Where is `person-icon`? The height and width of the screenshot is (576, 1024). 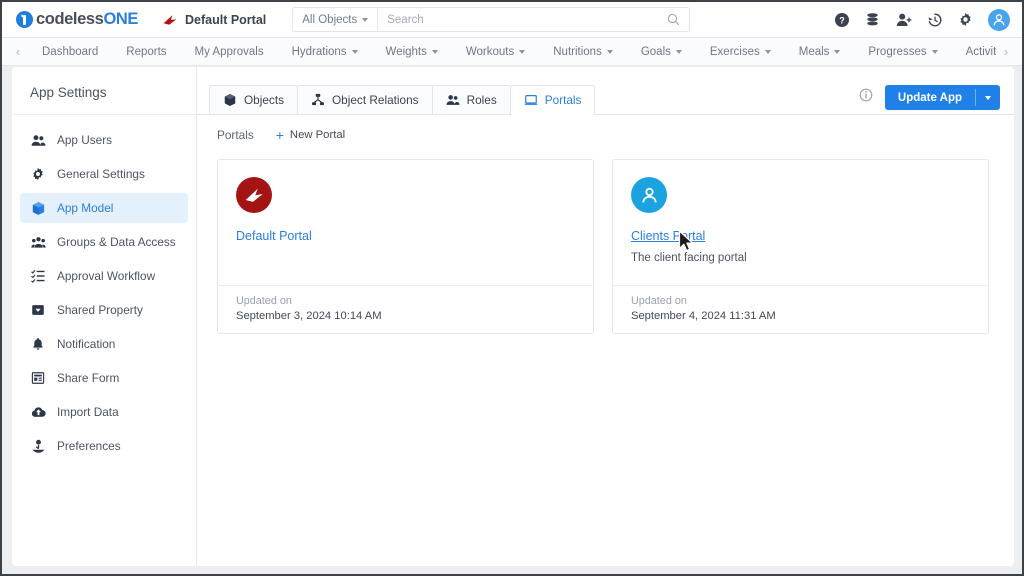 person-icon is located at coordinates (649, 195).